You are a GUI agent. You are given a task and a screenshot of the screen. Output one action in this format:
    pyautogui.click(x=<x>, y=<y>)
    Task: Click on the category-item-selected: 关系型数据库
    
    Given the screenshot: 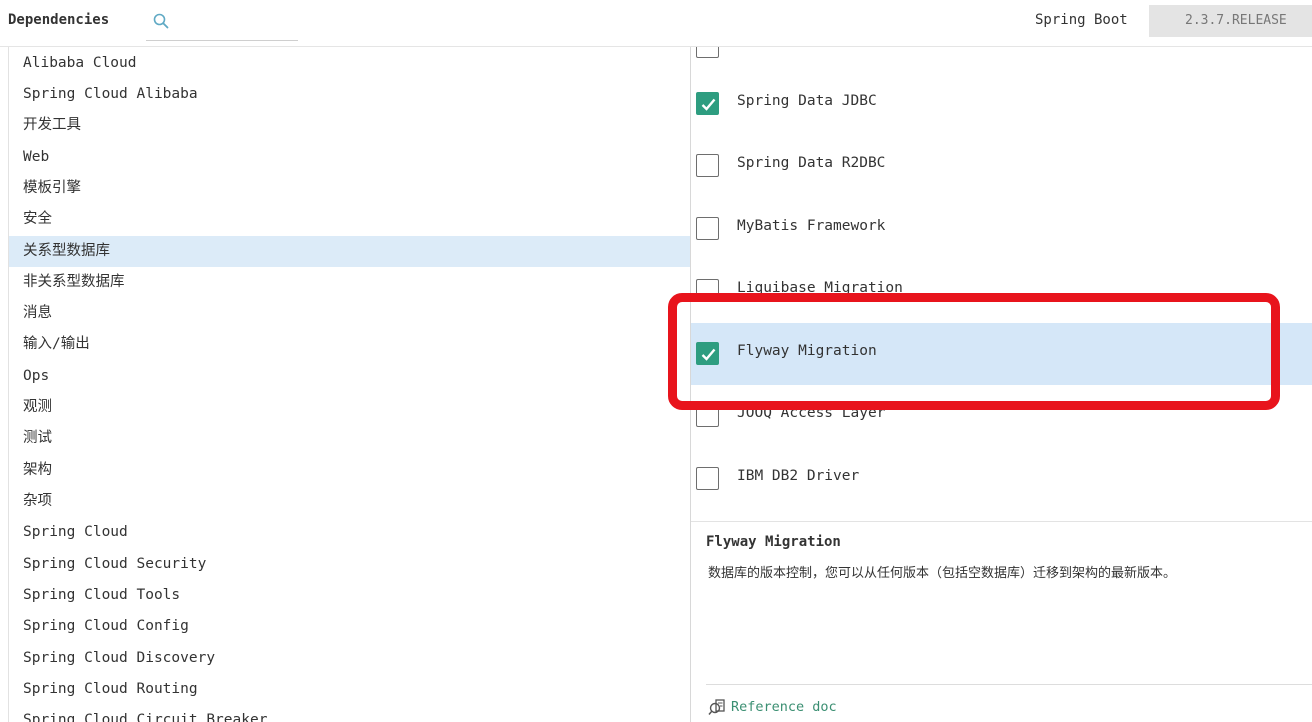 What is the action you would take?
    pyautogui.click(x=349, y=251)
    